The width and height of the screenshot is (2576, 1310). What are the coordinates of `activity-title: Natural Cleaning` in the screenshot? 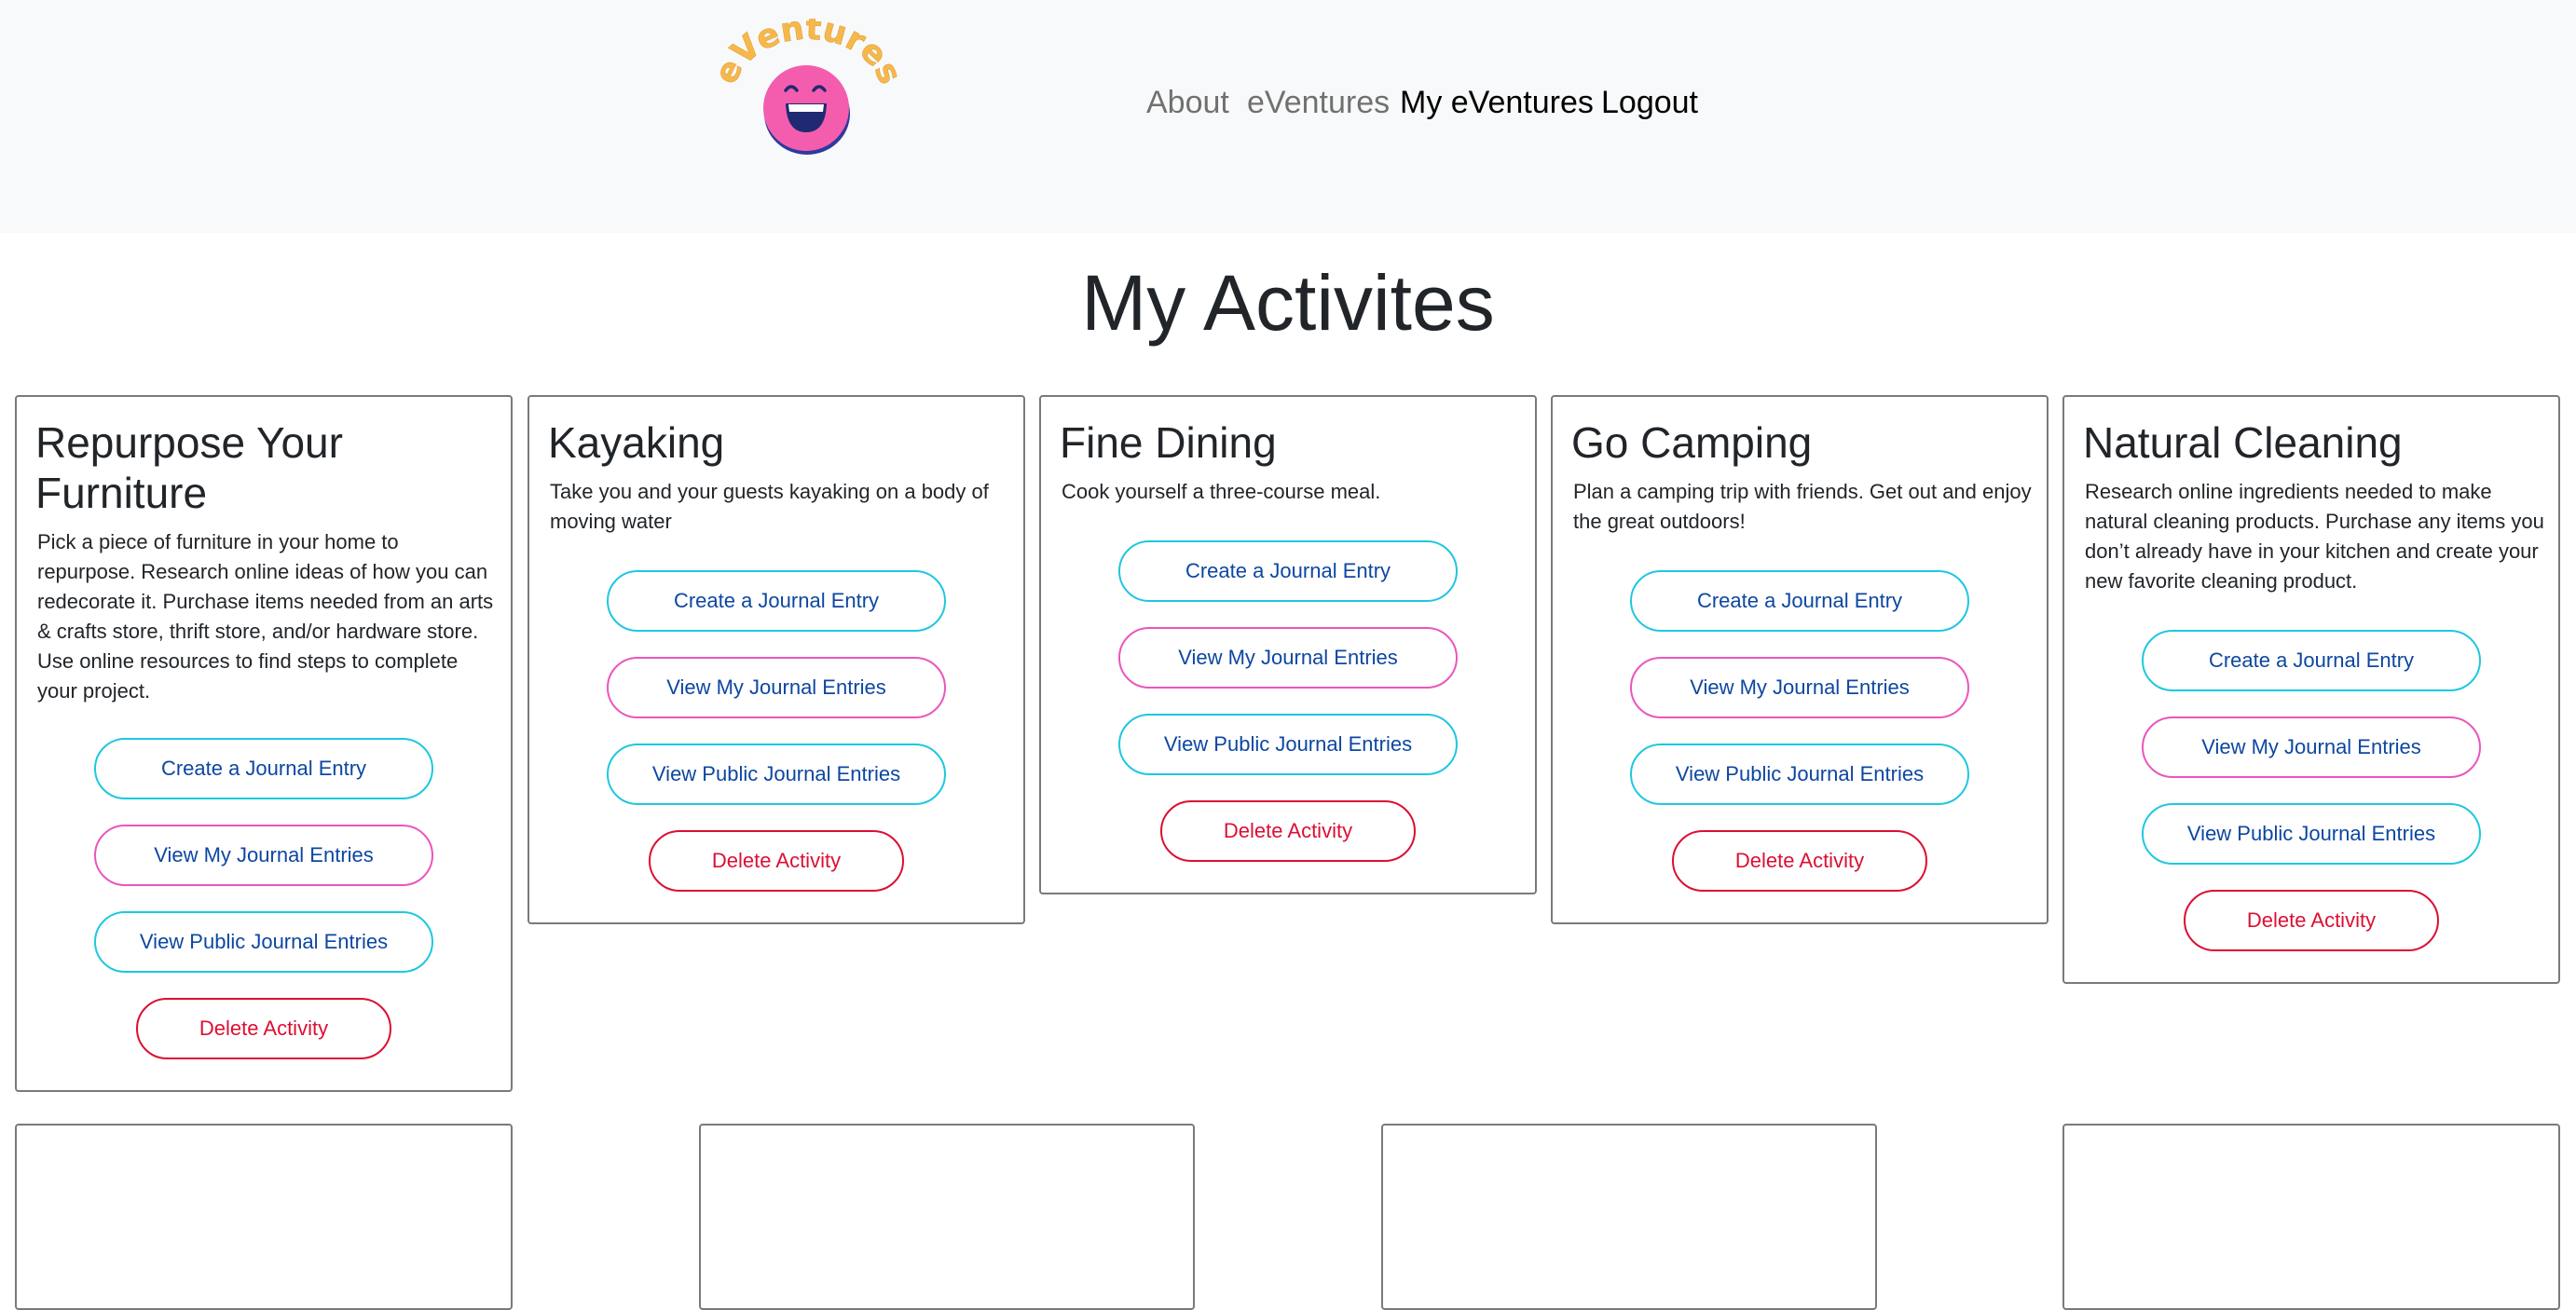 It's located at (2243, 442).